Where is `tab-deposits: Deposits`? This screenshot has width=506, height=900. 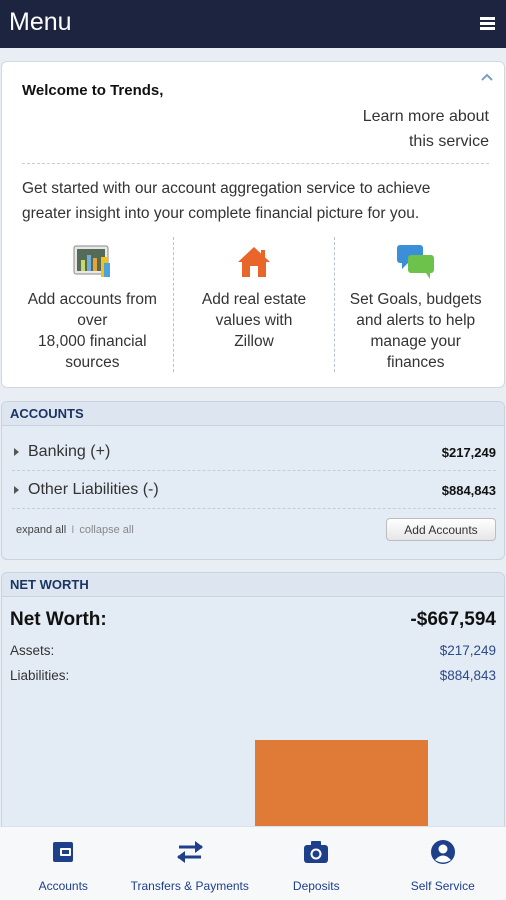 tab-deposits: Deposits is located at coordinates (316, 863).